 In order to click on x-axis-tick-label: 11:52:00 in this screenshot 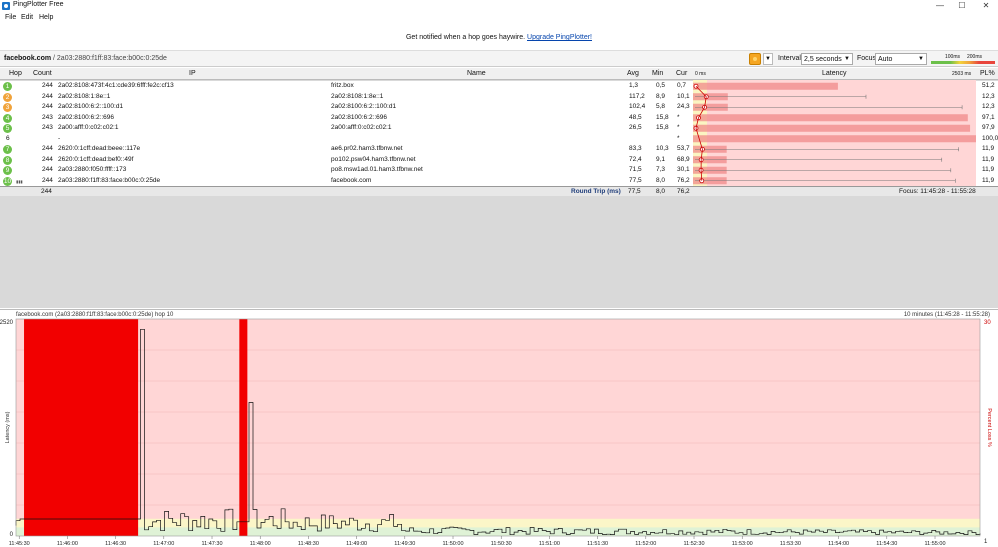, I will do `click(645, 544)`.